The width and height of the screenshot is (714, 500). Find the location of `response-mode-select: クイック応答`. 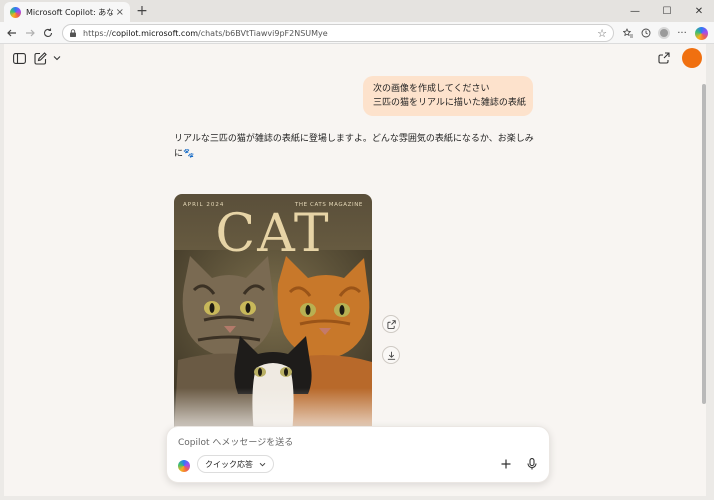

response-mode-select: クイック応答 is located at coordinates (235, 464).